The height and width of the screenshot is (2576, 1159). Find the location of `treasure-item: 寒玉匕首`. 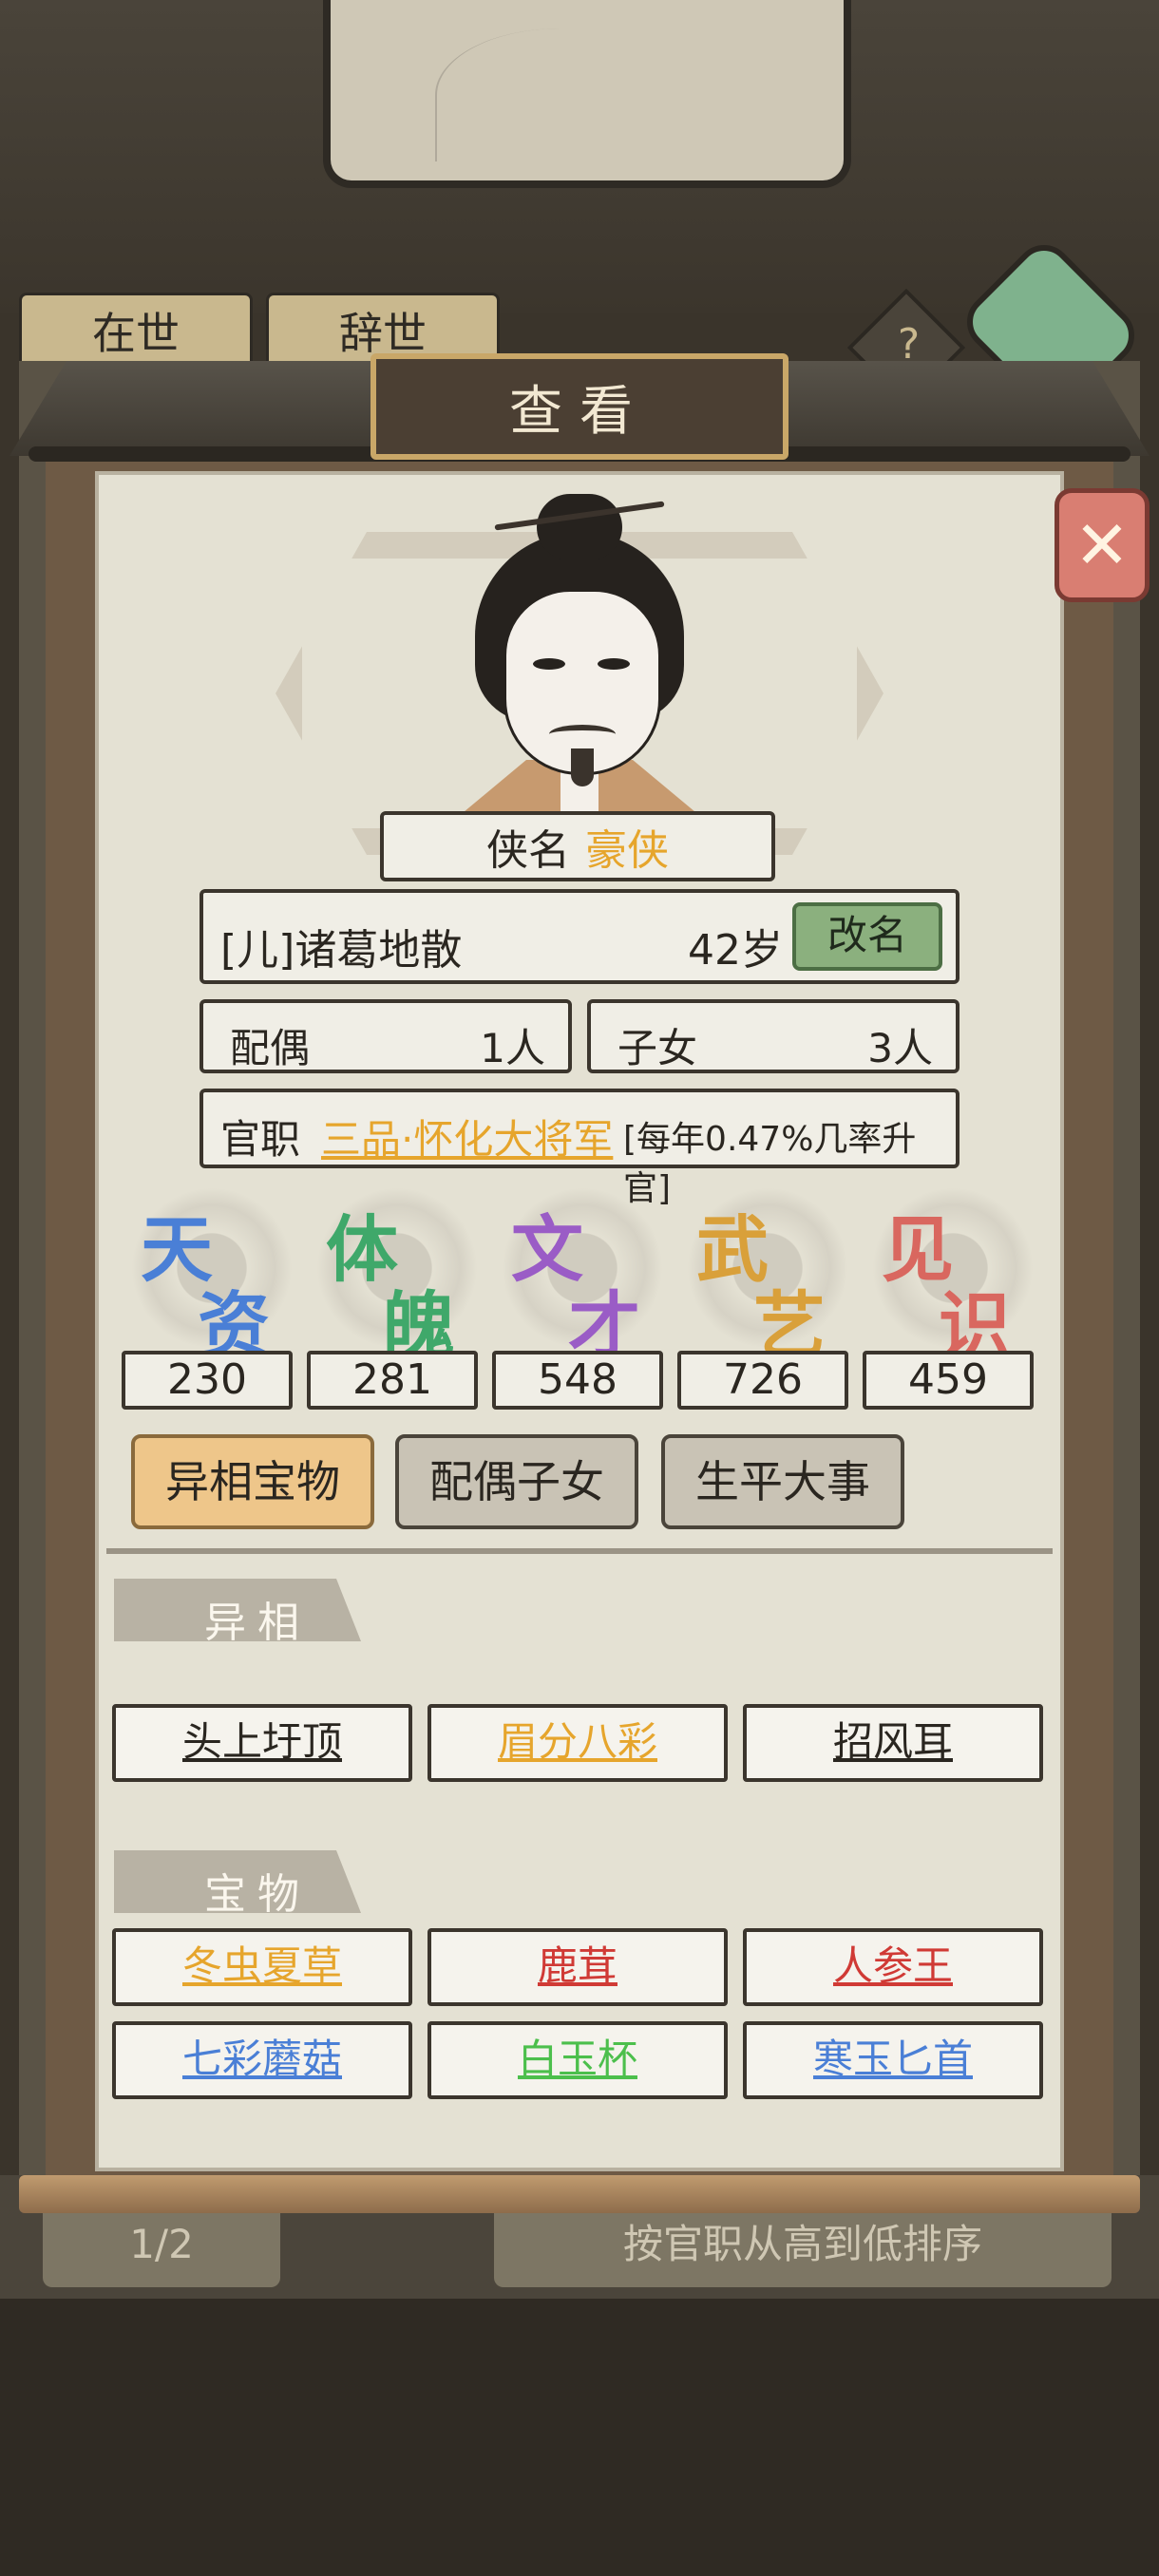

treasure-item: 寒玉匕首 is located at coordinates (893, 2060).